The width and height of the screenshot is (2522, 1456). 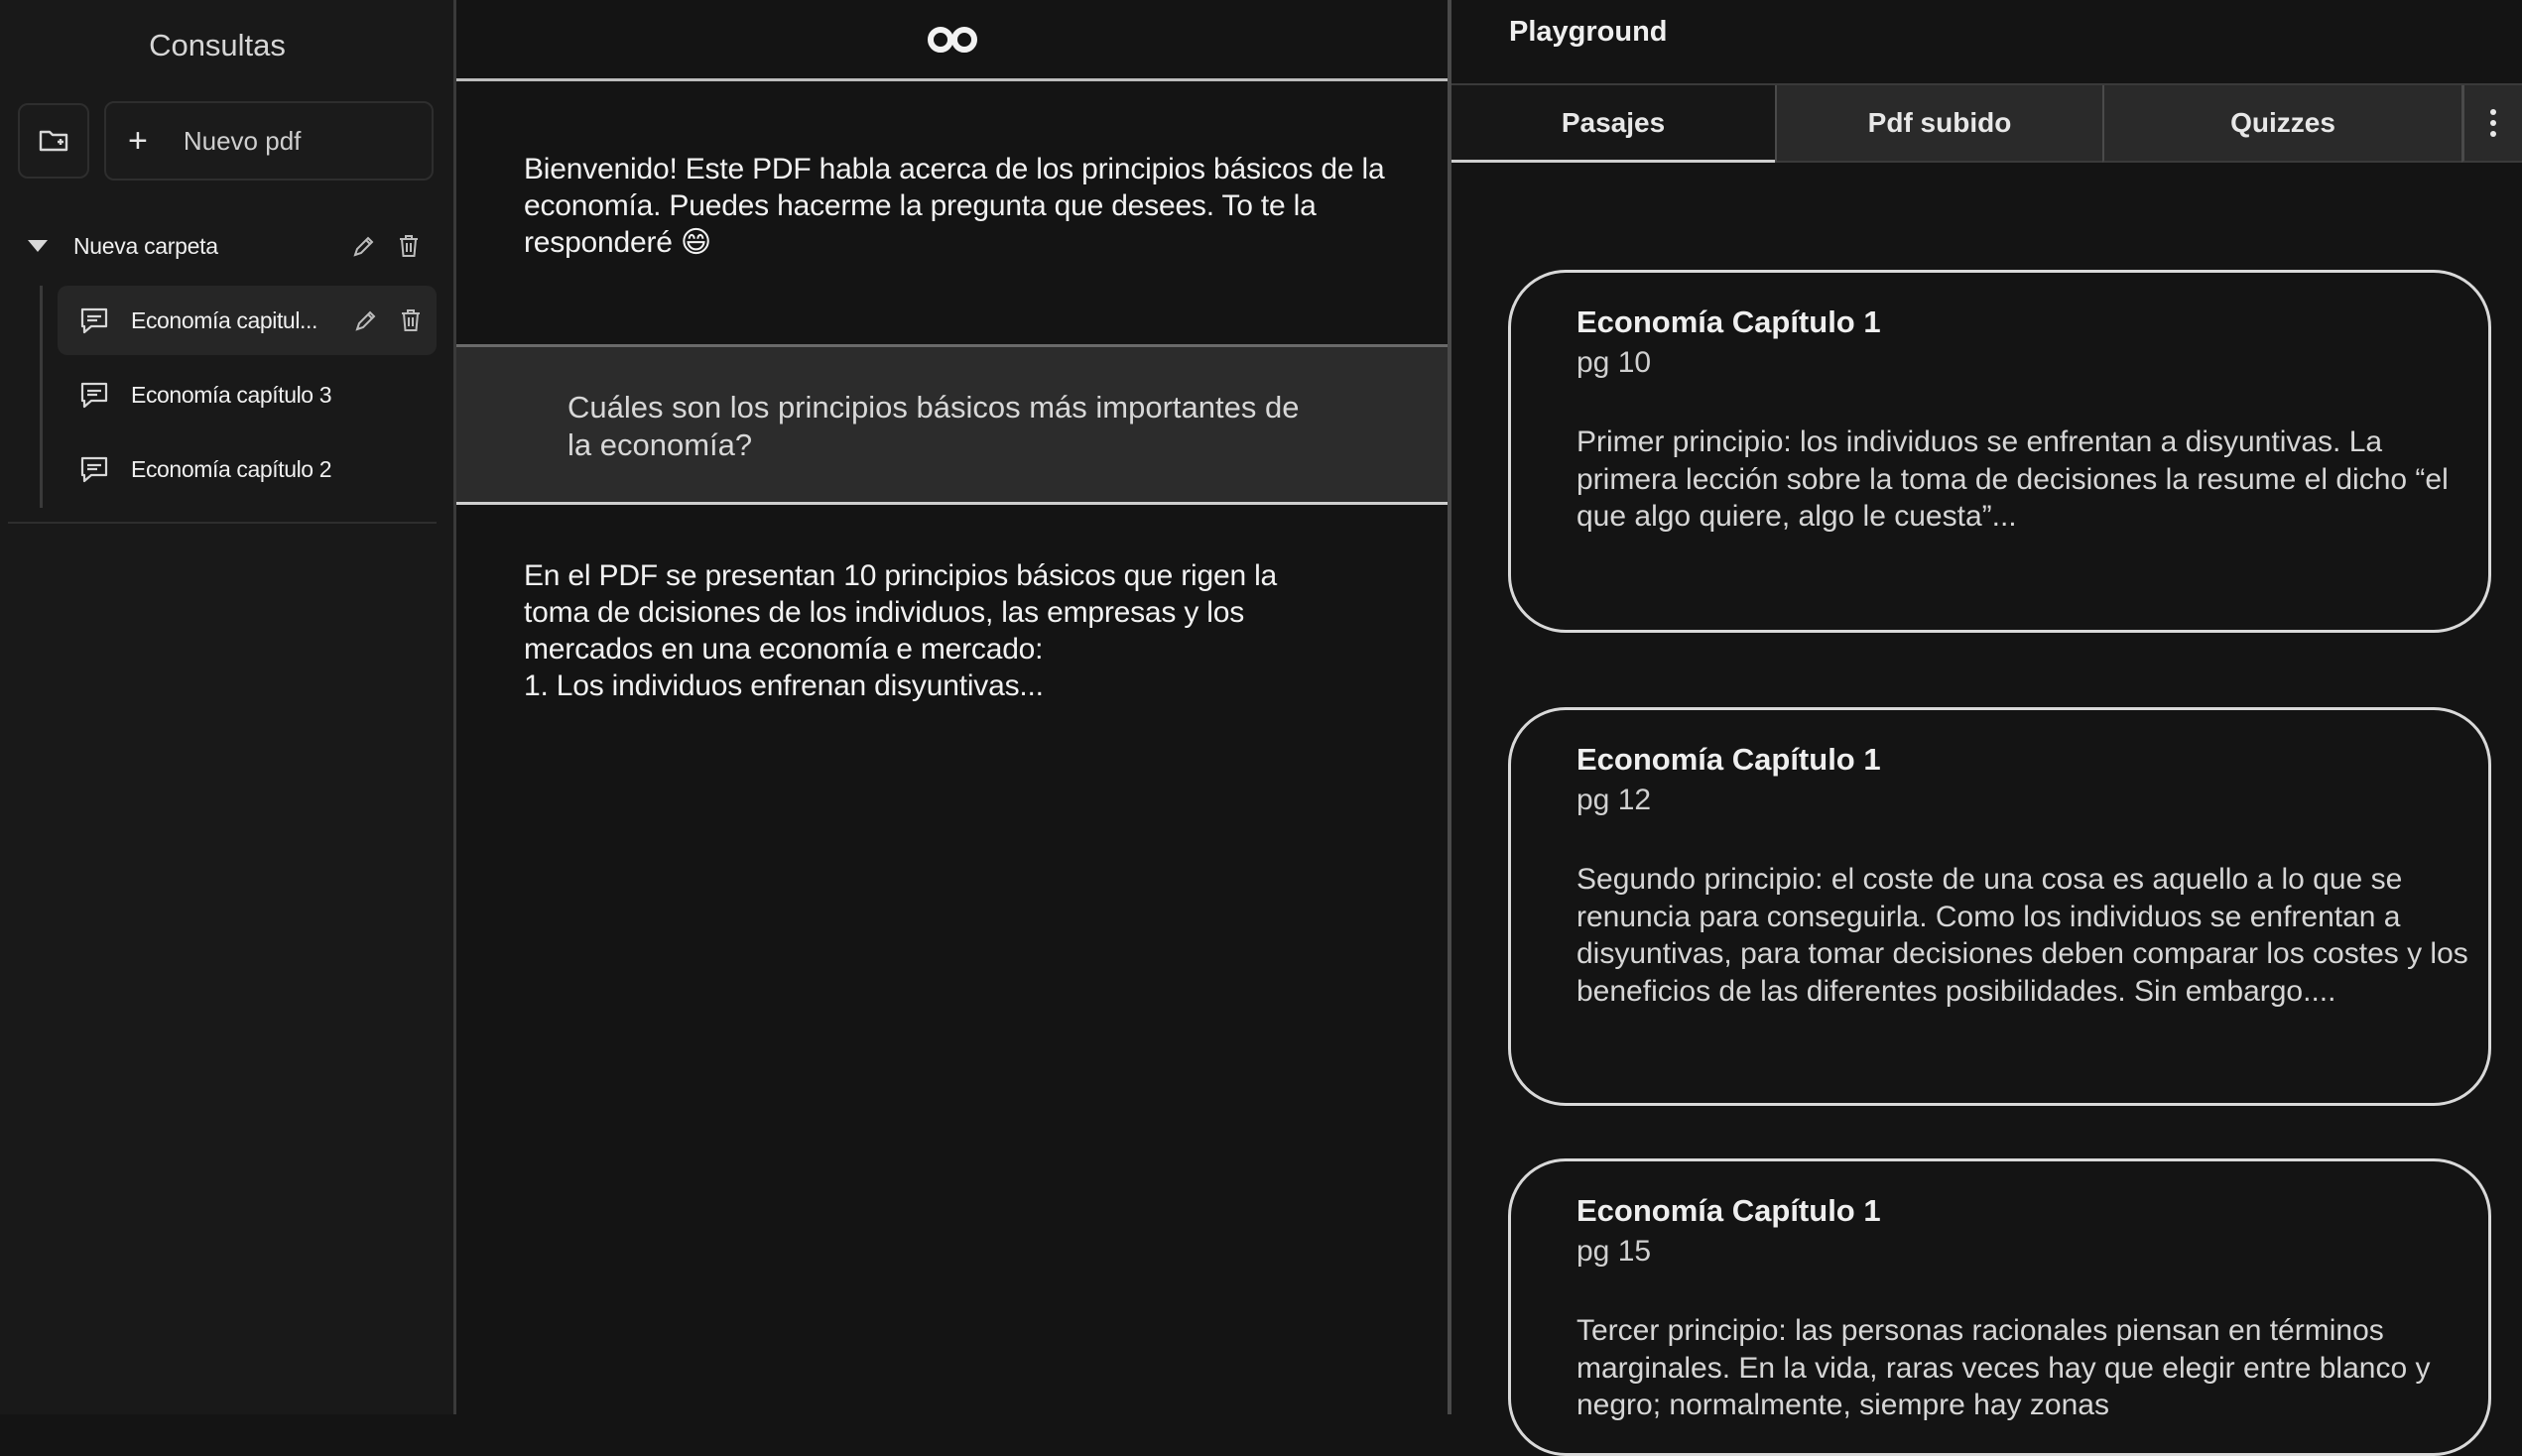 I want to click on chat-header, so click(x=952, y=40).